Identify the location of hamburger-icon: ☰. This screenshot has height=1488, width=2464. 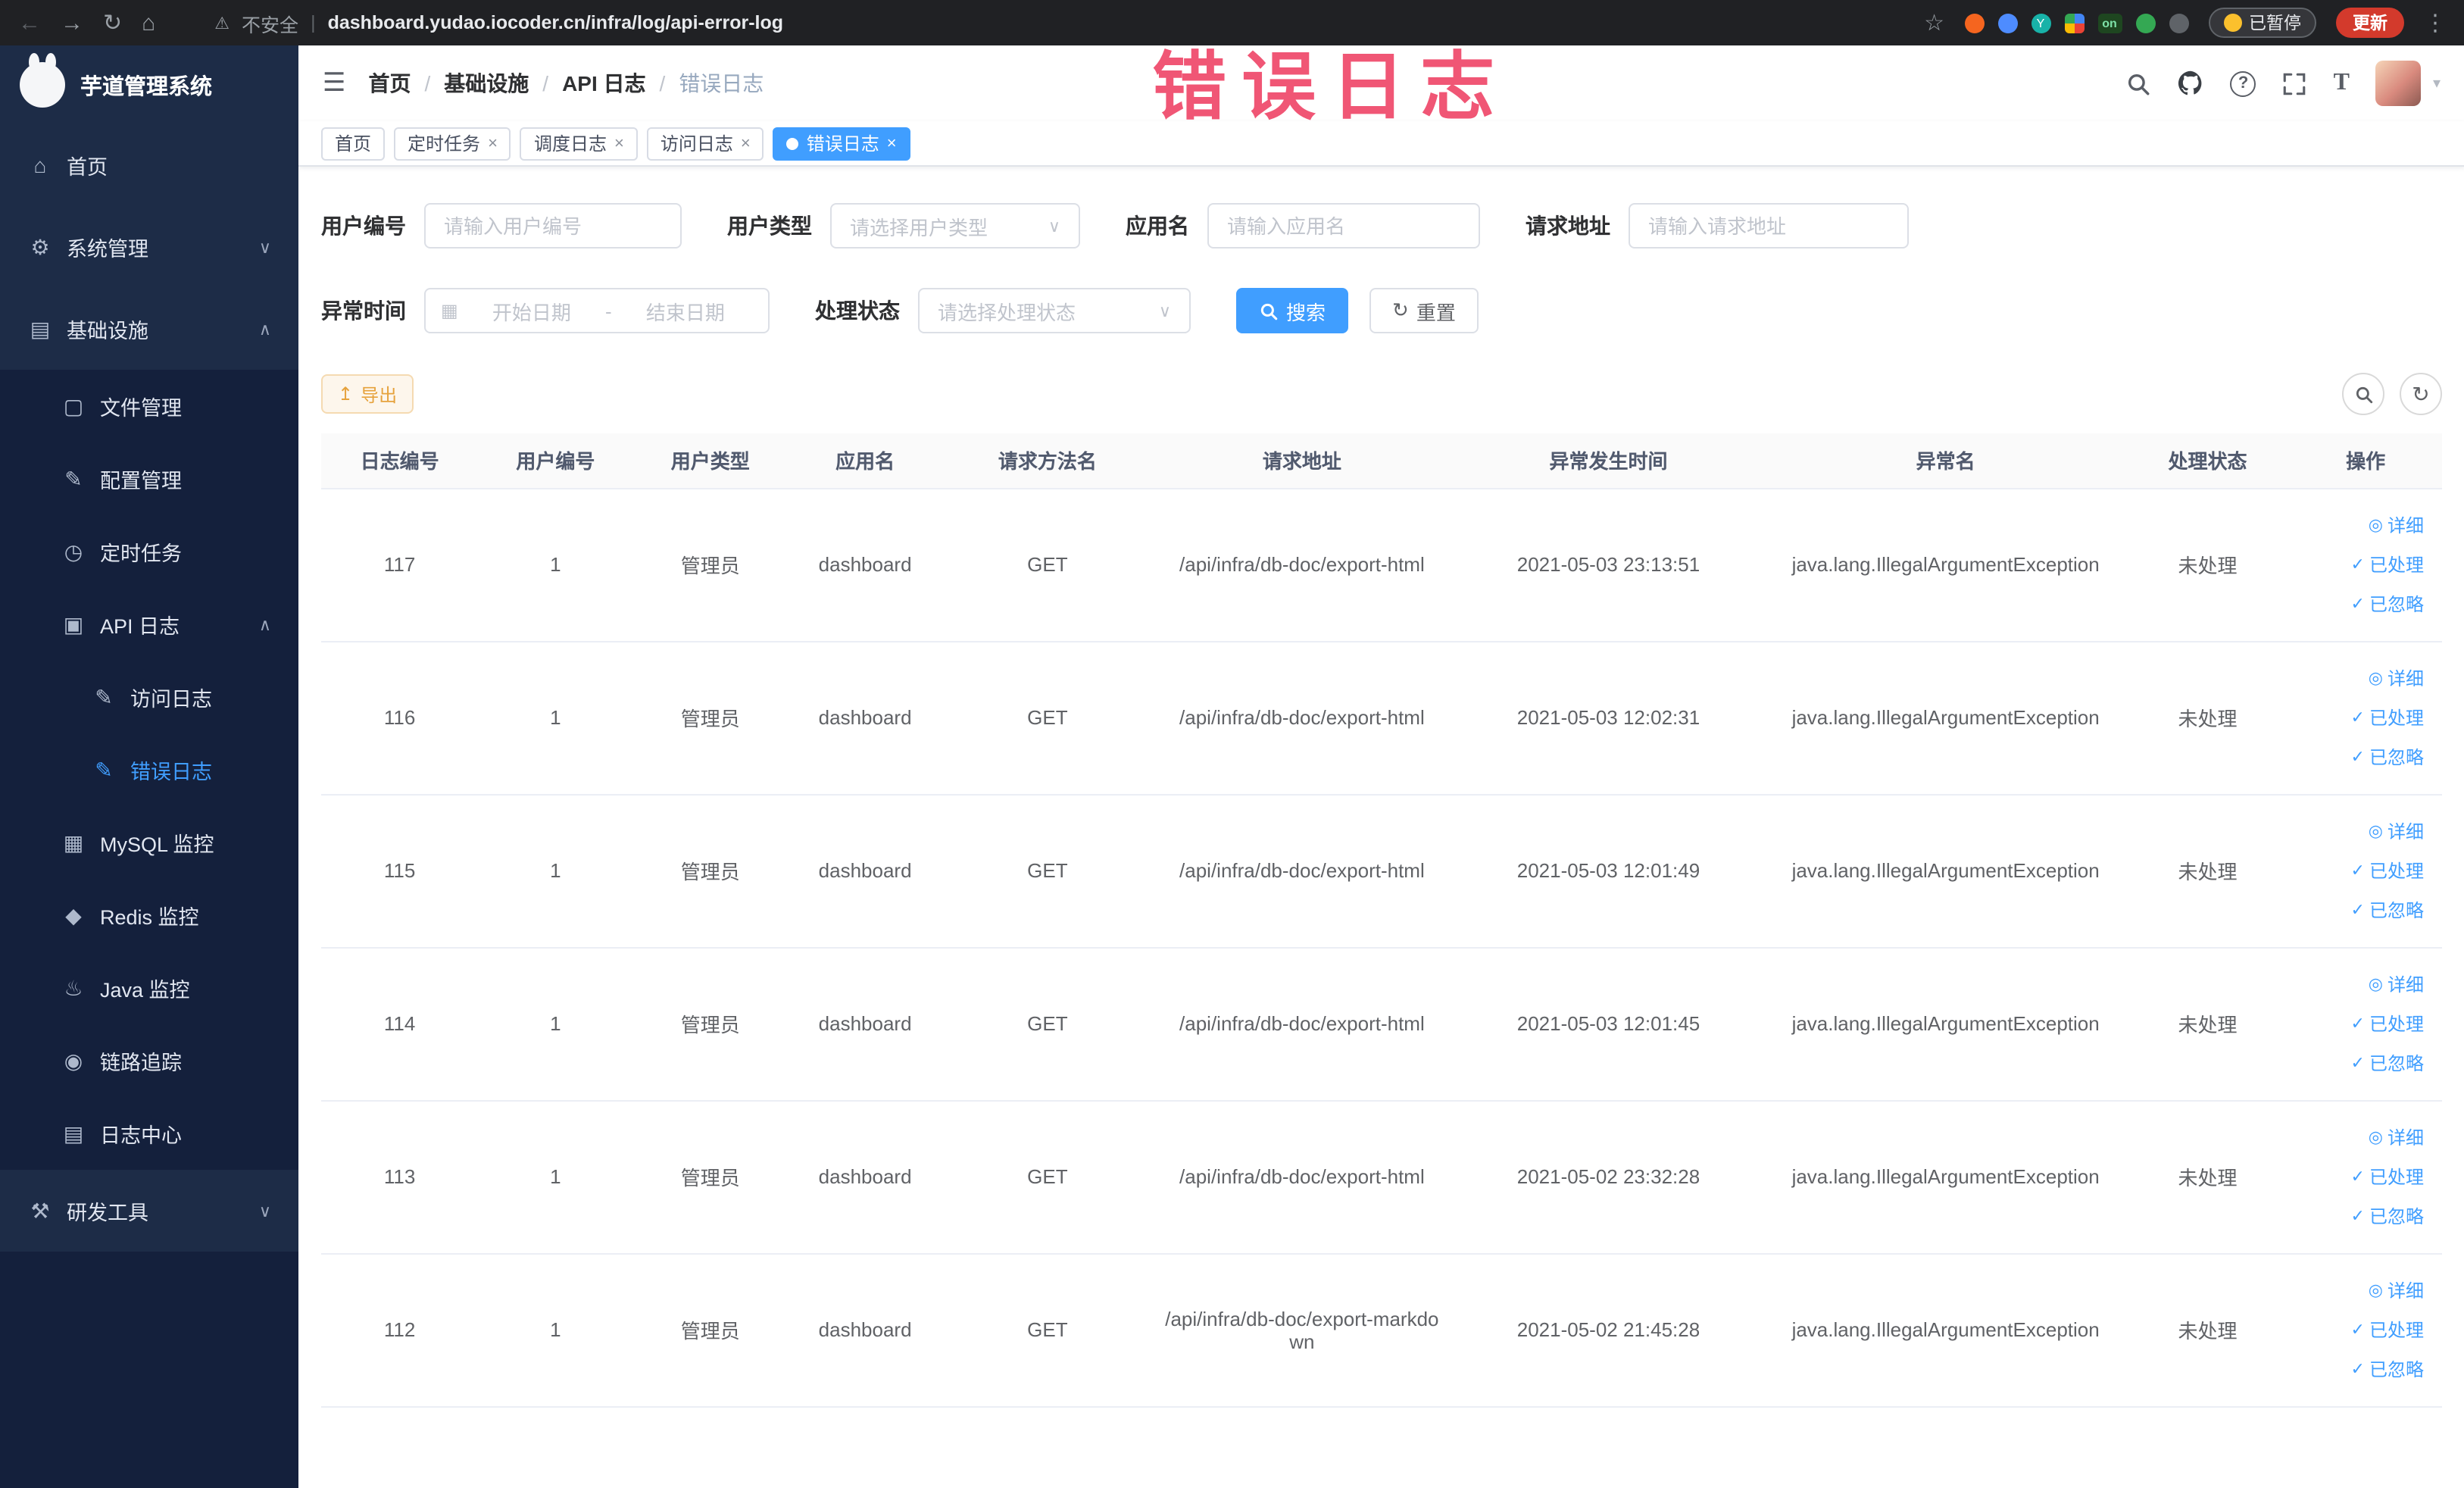
(334, 83).